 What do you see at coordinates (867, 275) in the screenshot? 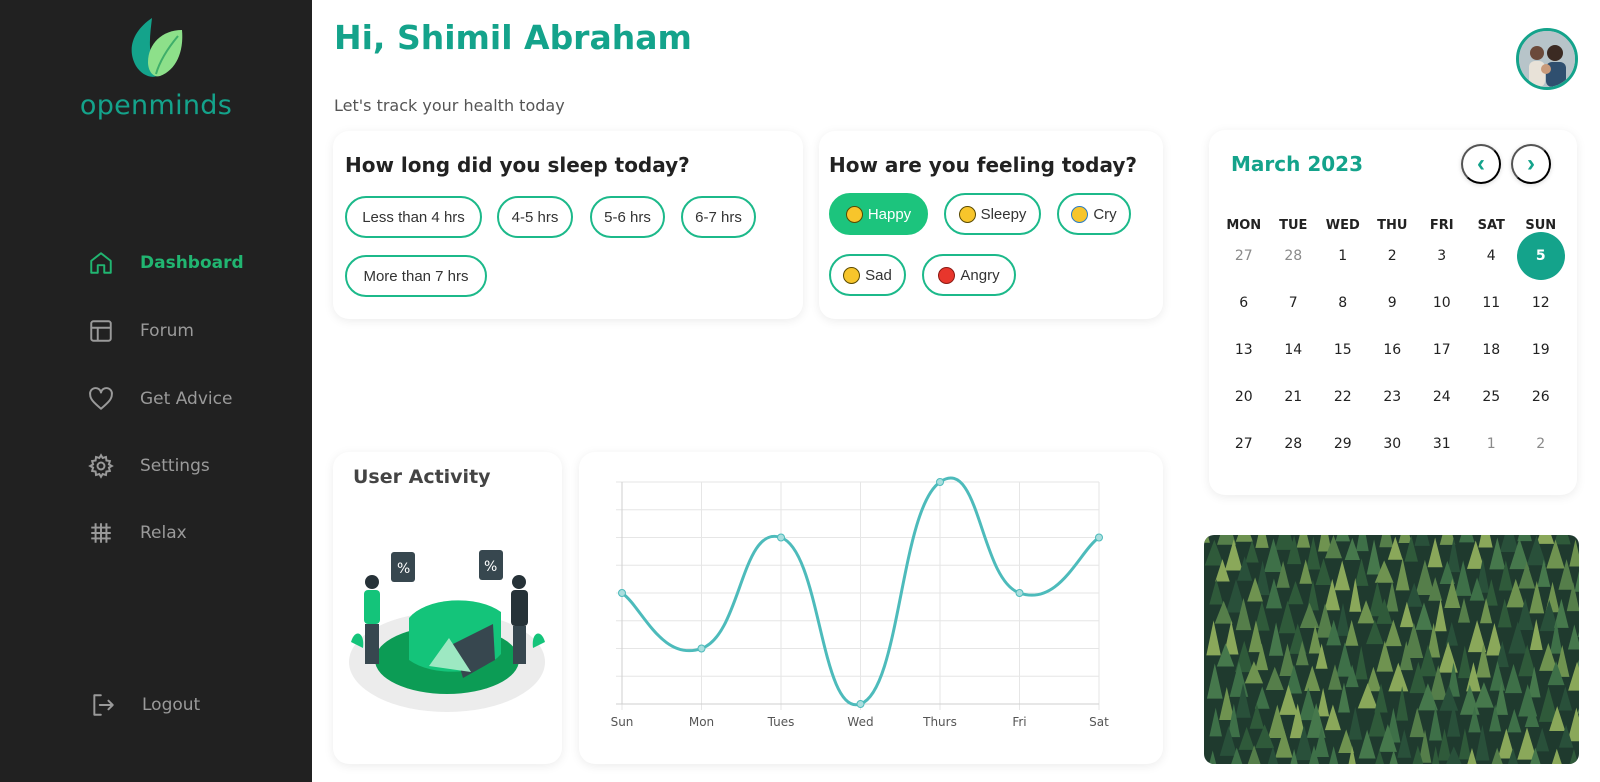
I see `mood-option-sad: Sad` at bounding box center [867, 275].